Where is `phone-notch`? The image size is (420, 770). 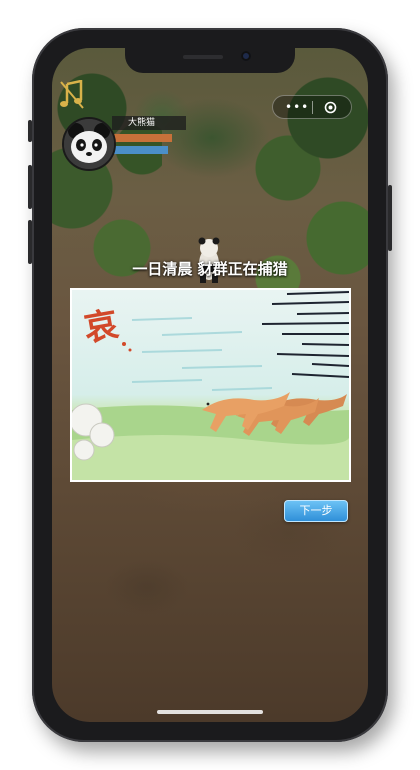
phone-notch is located at coordinates (210, 60).